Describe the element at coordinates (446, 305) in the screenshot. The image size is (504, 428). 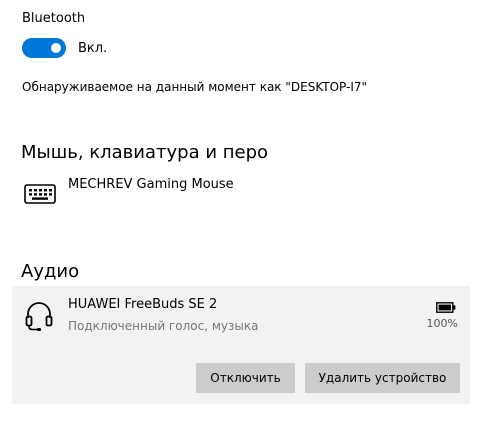
I see `battery-icon` at that location.